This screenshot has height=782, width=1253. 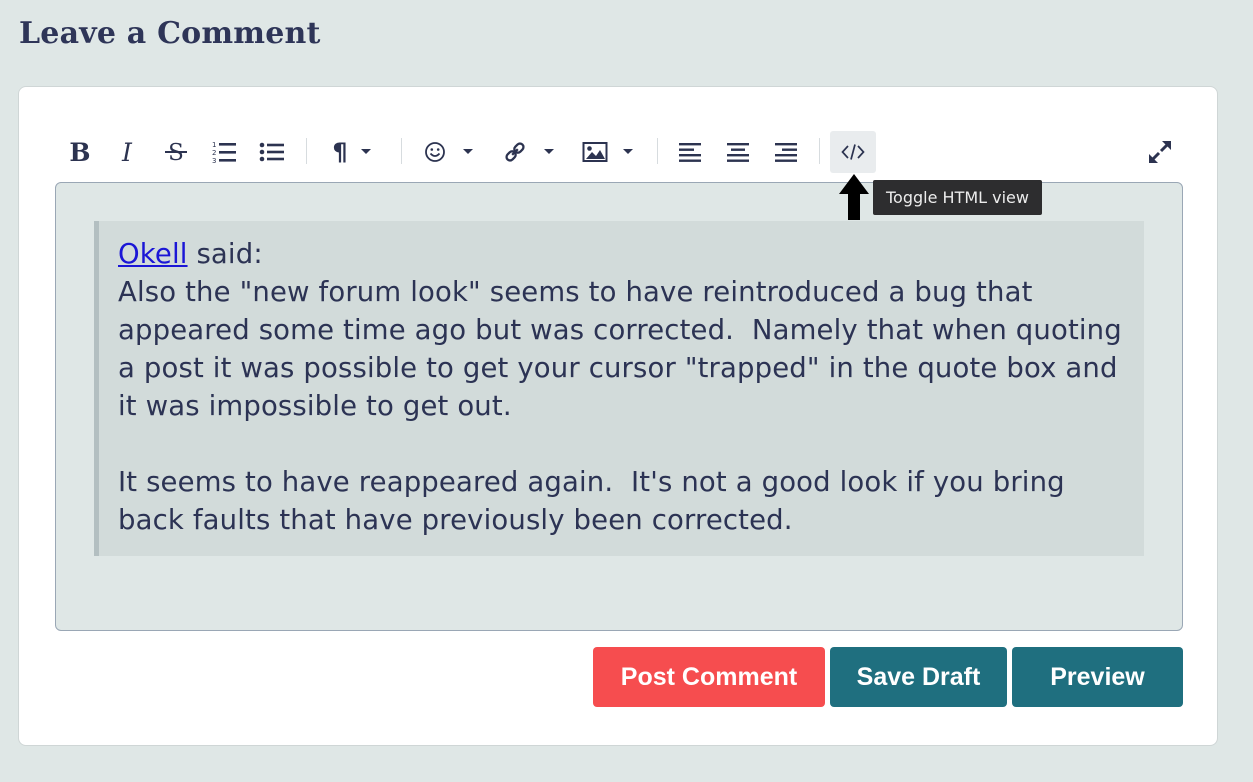 I want to click on expand-icon, so click(x=1160, y=152).